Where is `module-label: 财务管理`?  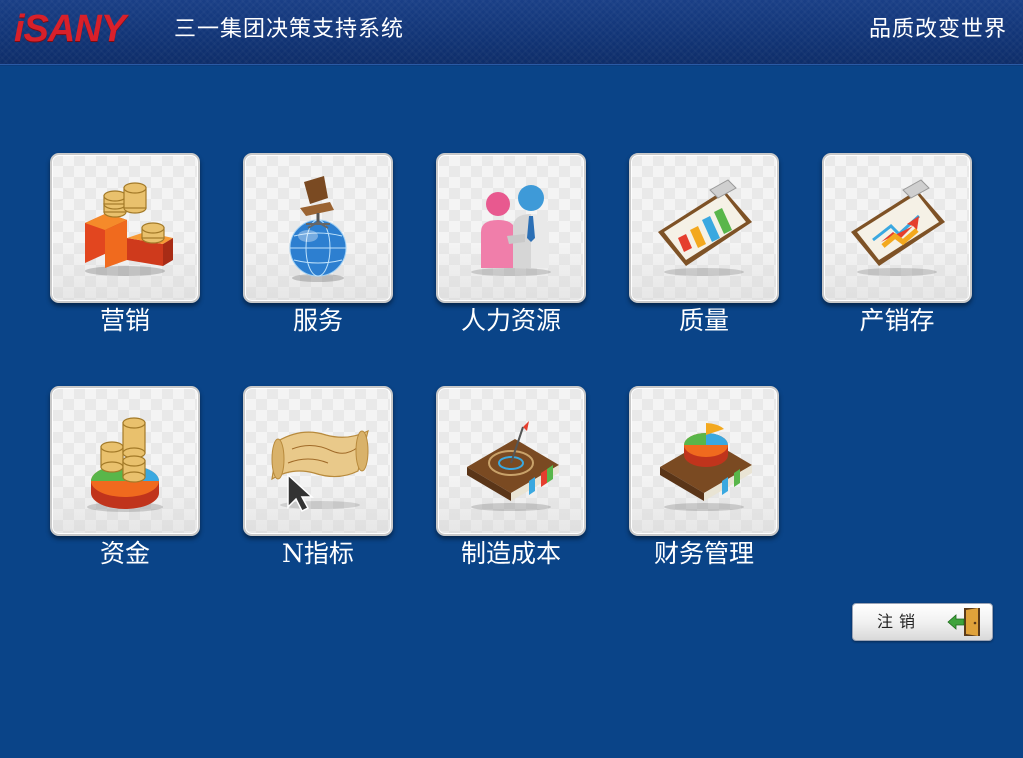 module-label: 财务管理 is located at coordinates (703, 553).